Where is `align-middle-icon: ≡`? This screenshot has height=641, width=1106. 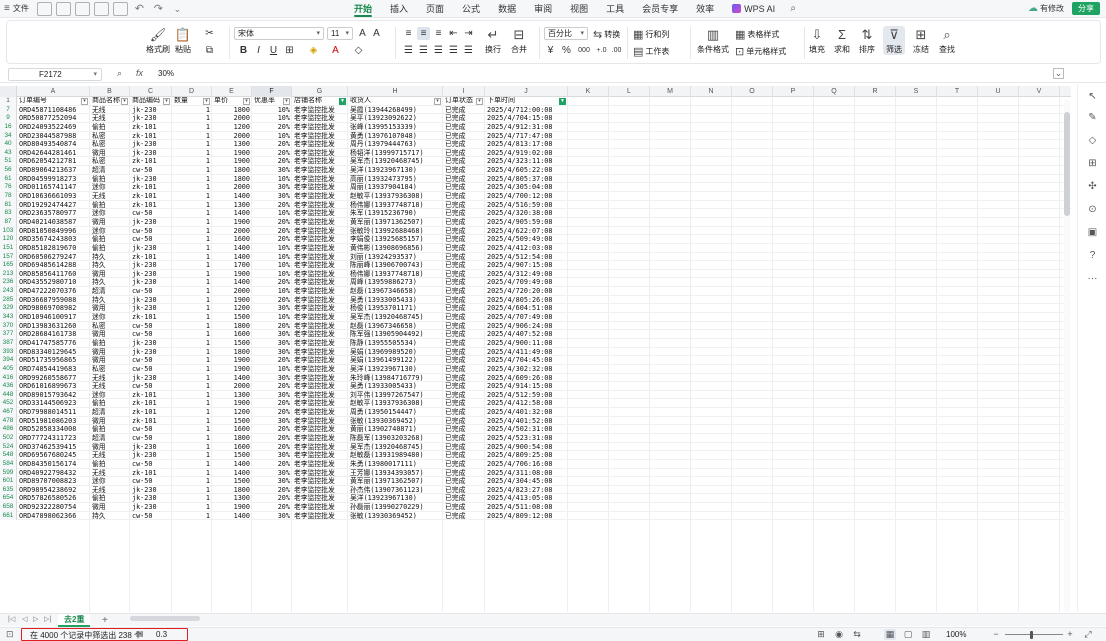 align-middle-icon: ≡ is located at coordinates (423, 33).